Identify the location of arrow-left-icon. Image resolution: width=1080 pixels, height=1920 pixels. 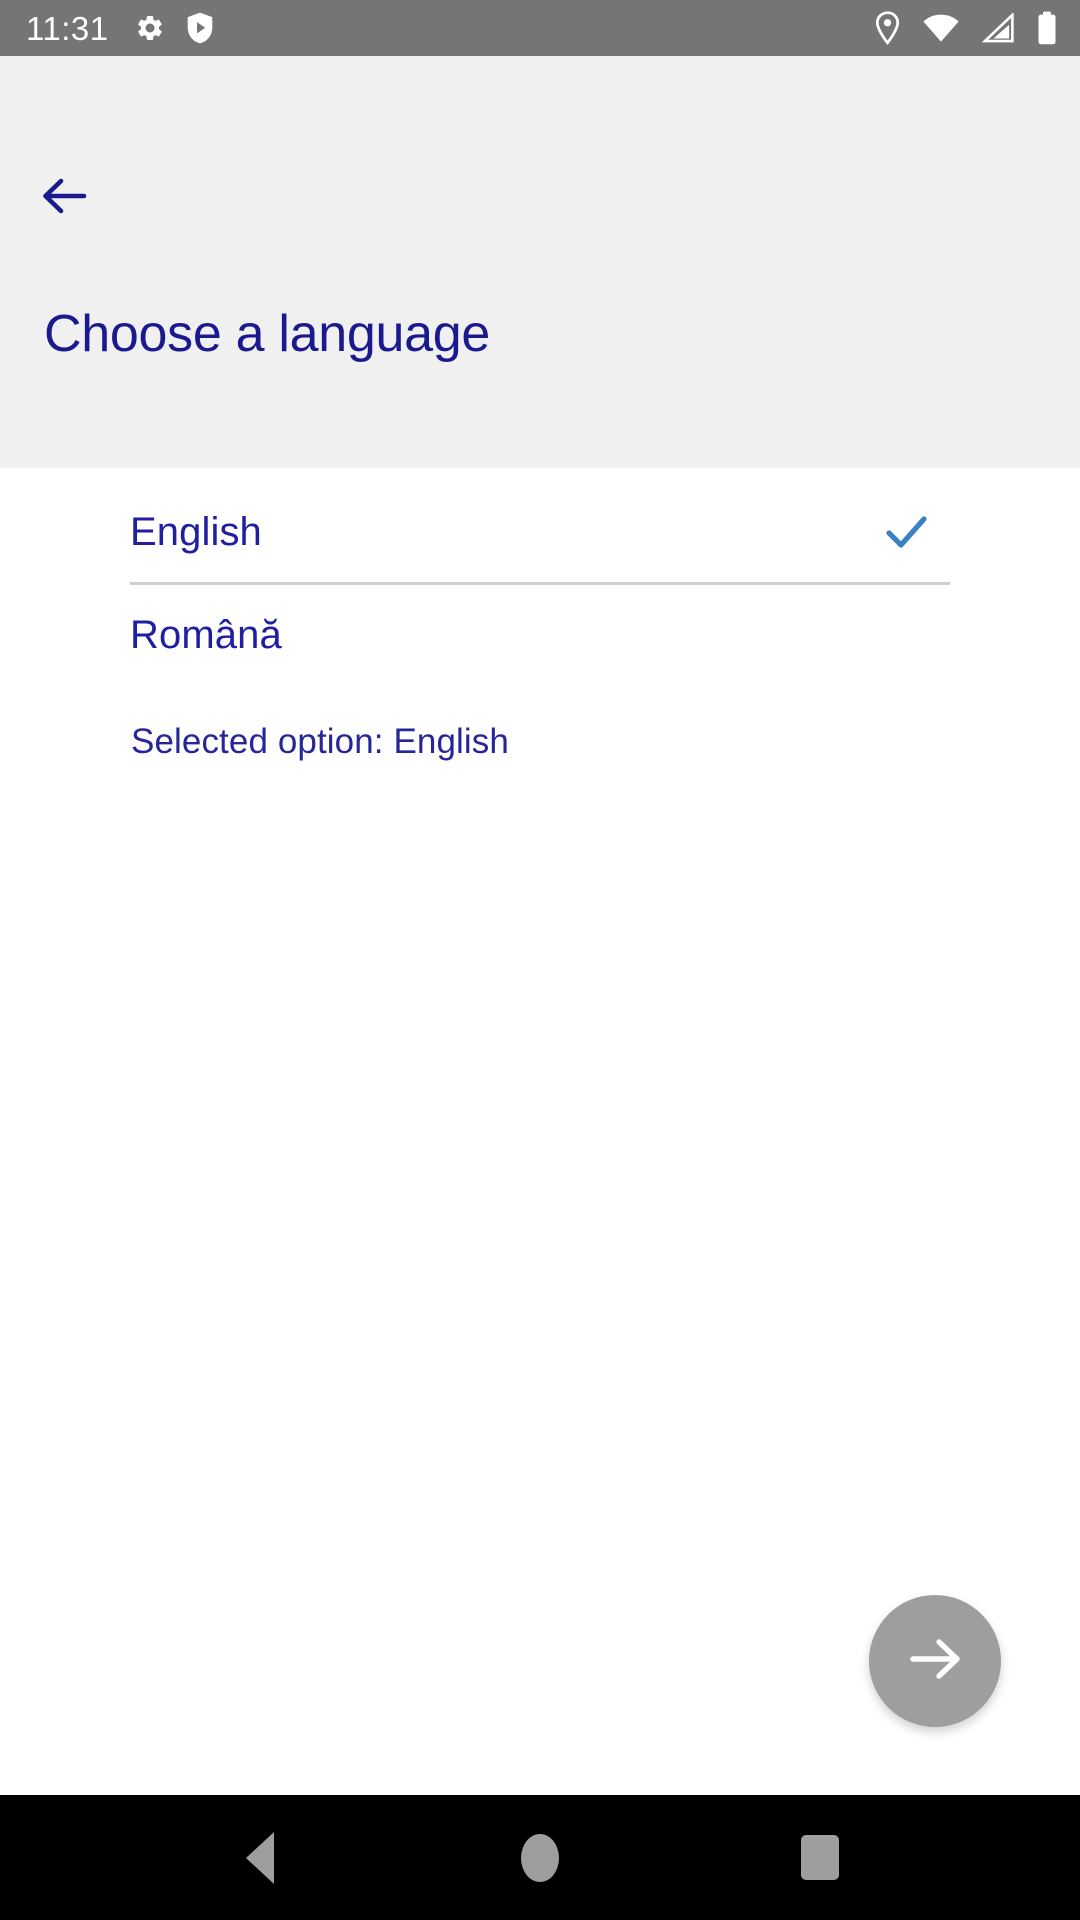
(64, 198).